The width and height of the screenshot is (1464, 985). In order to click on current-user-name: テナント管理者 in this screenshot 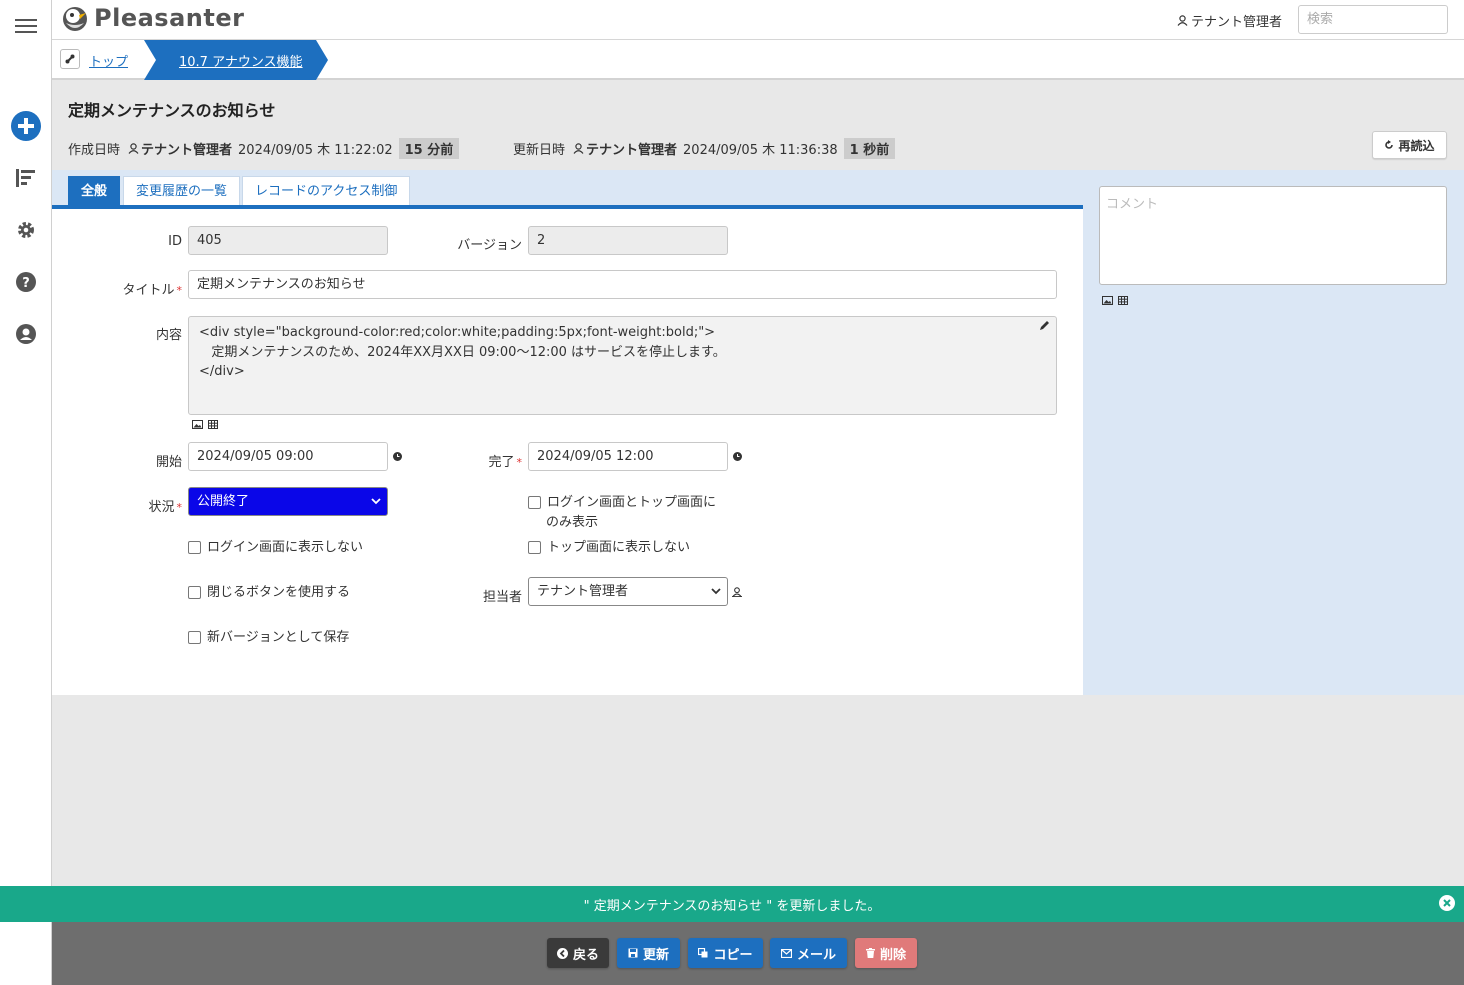, I will do `click(1236, 22)`.